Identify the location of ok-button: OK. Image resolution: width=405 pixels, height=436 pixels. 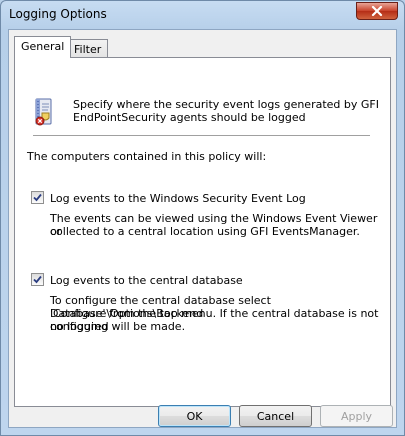
(194, 416).